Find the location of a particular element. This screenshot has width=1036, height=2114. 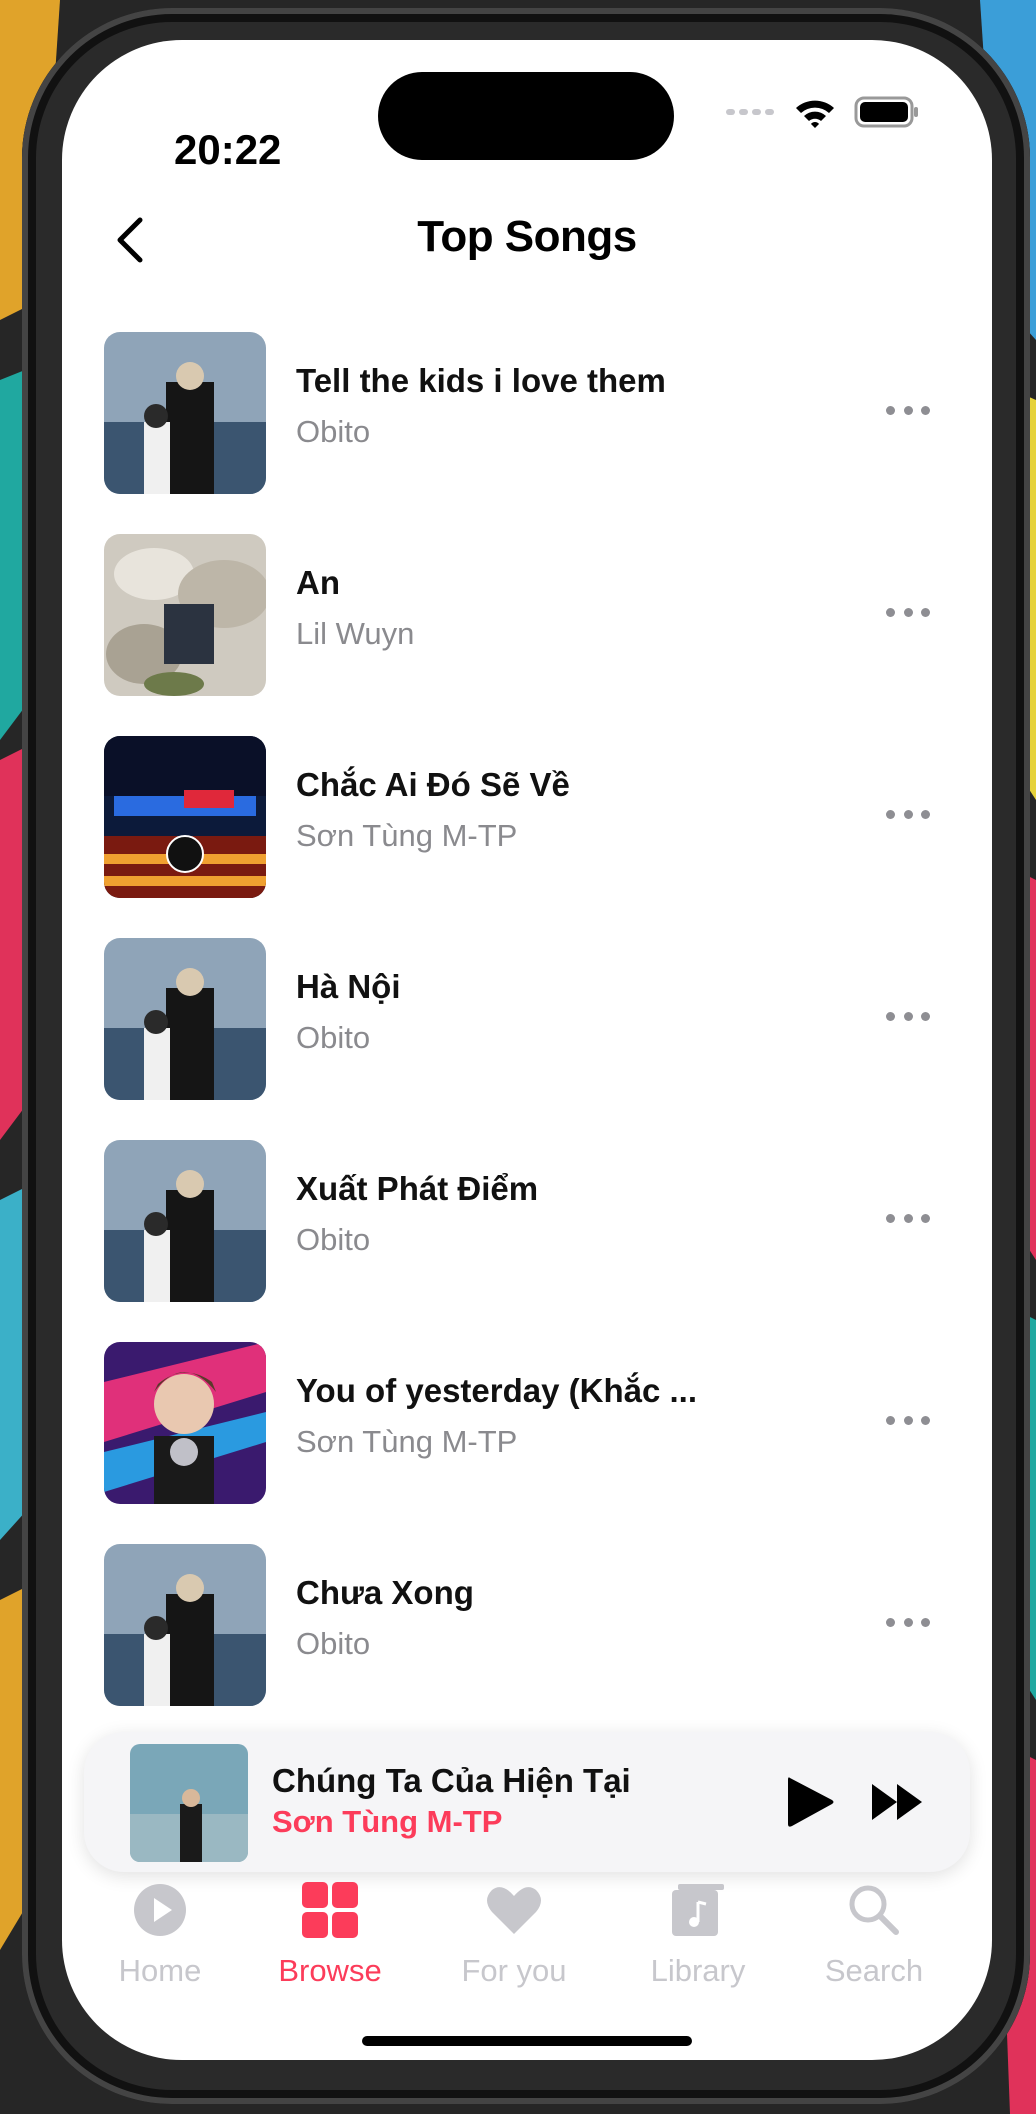

wifi-icon is located at coordinates (815, 114).